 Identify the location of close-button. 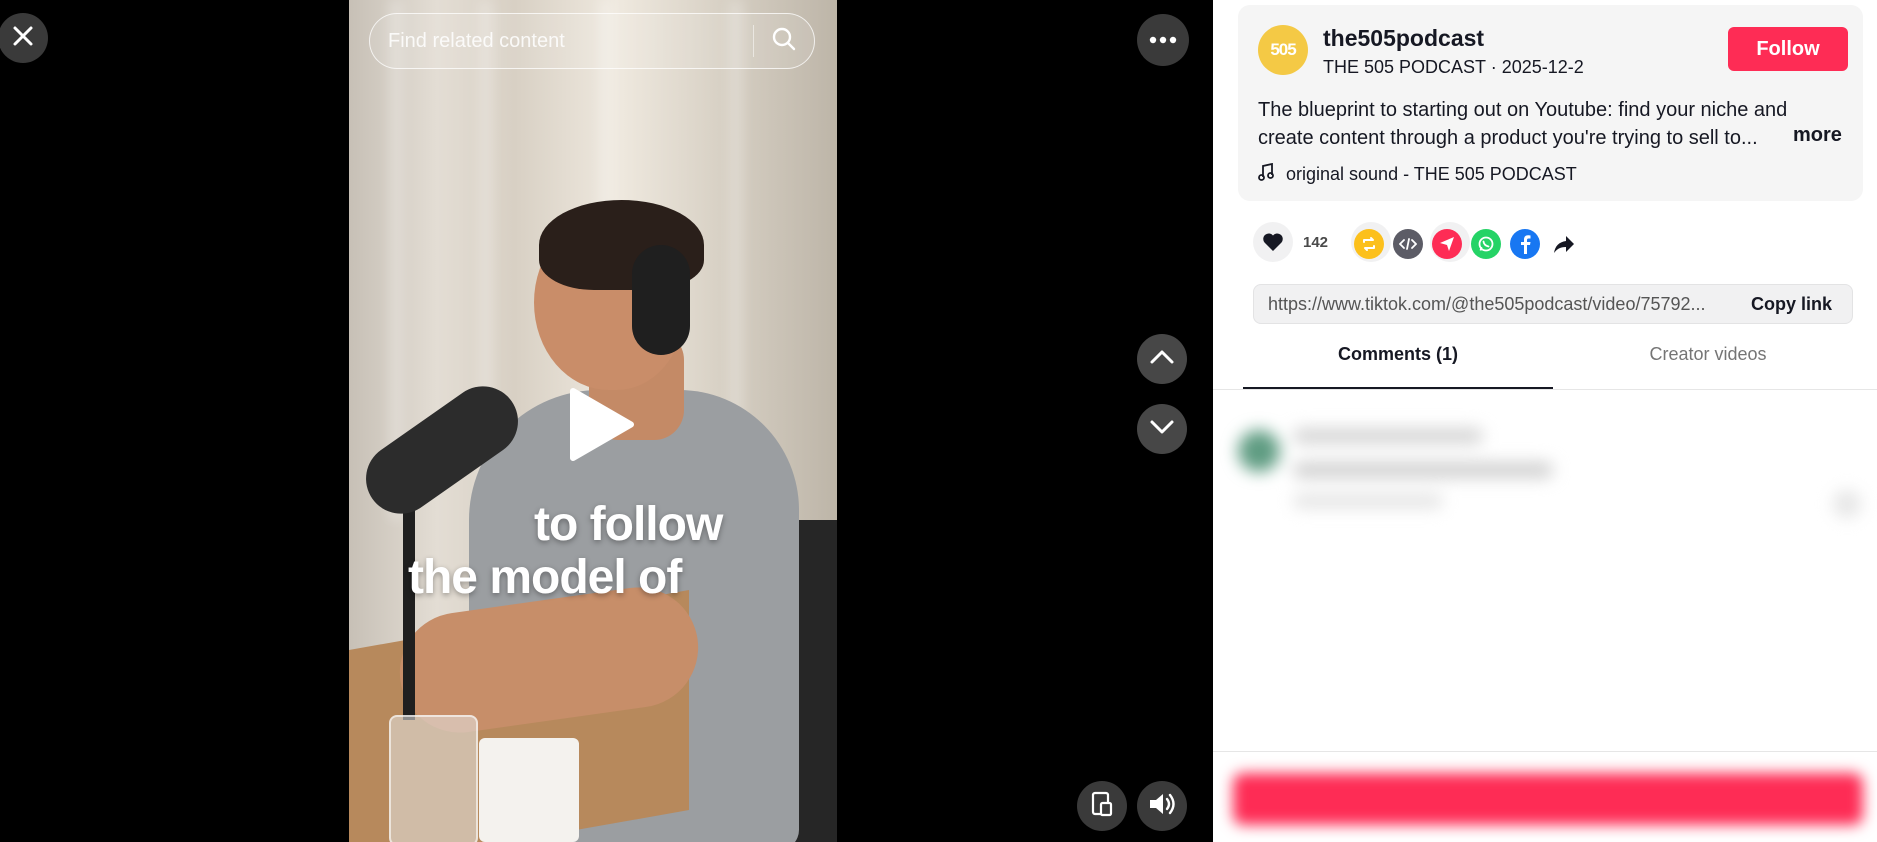
(24, 38).